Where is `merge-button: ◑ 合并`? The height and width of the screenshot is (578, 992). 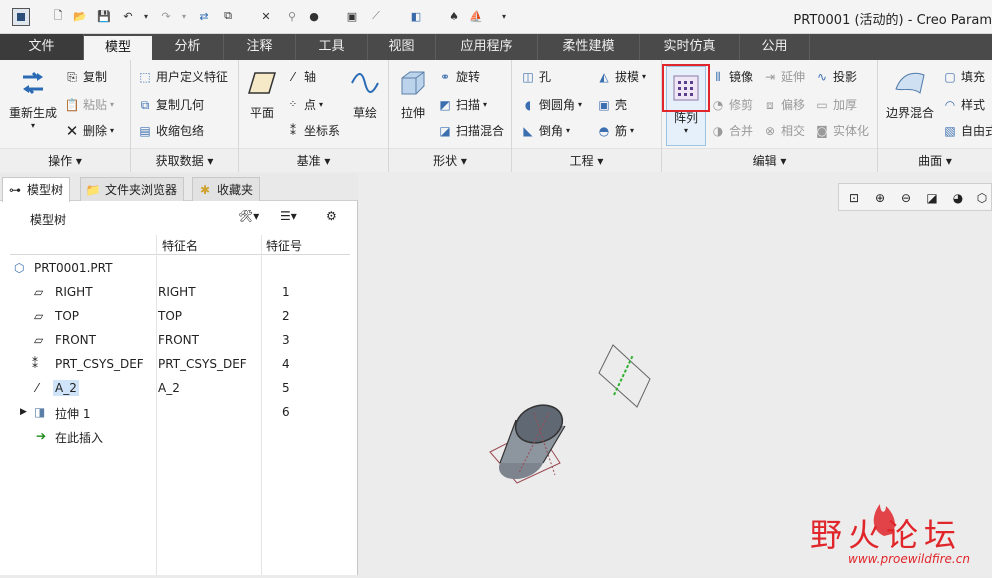 merge-button: ◑ 合并 is located at coordinates (731, 130).